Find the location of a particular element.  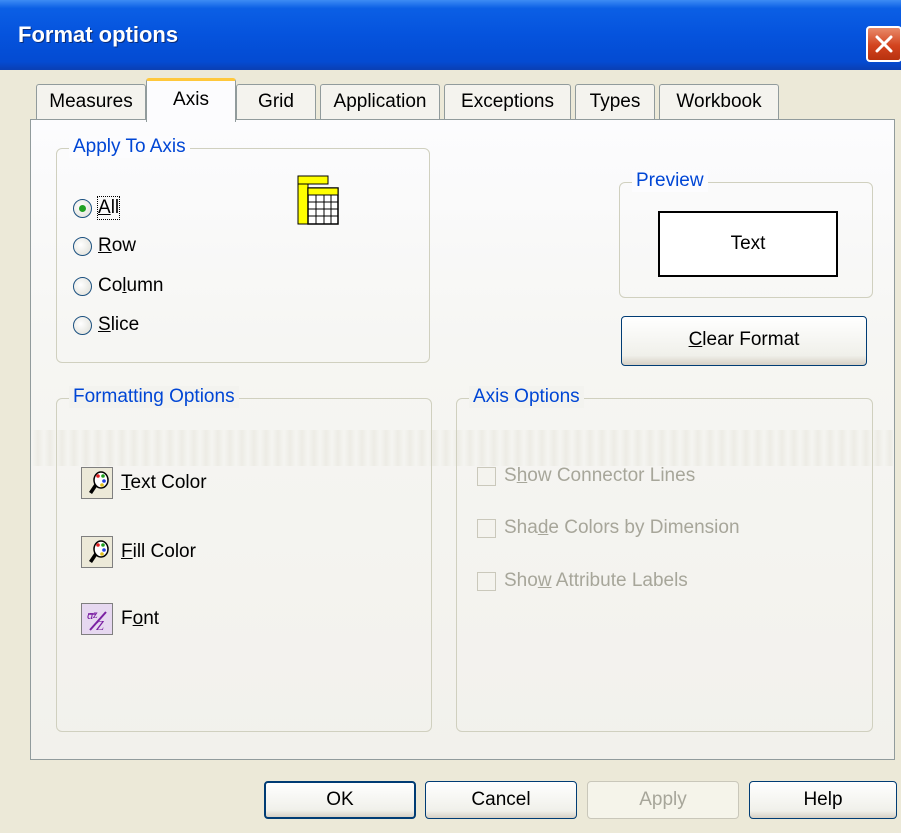

tab-measures: Measures is located at coordinates (91, 102).